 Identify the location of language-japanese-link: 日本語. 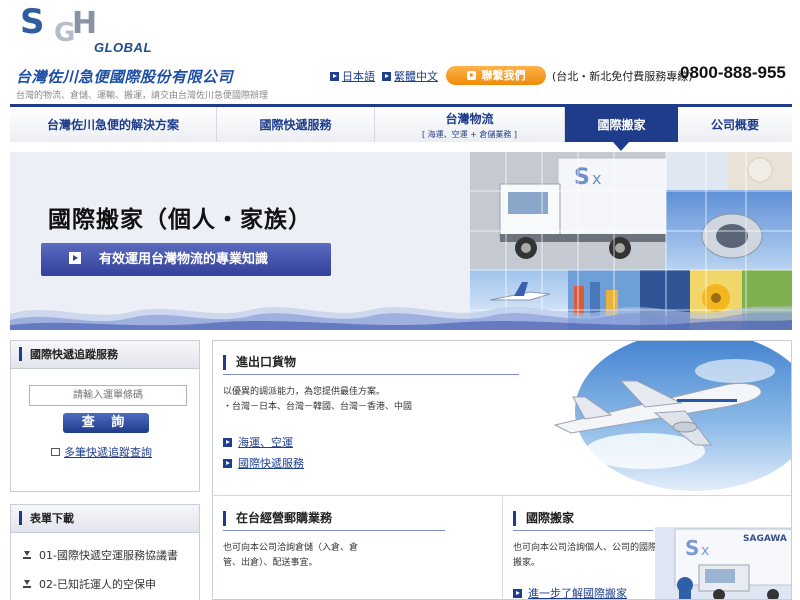
(352, 76).